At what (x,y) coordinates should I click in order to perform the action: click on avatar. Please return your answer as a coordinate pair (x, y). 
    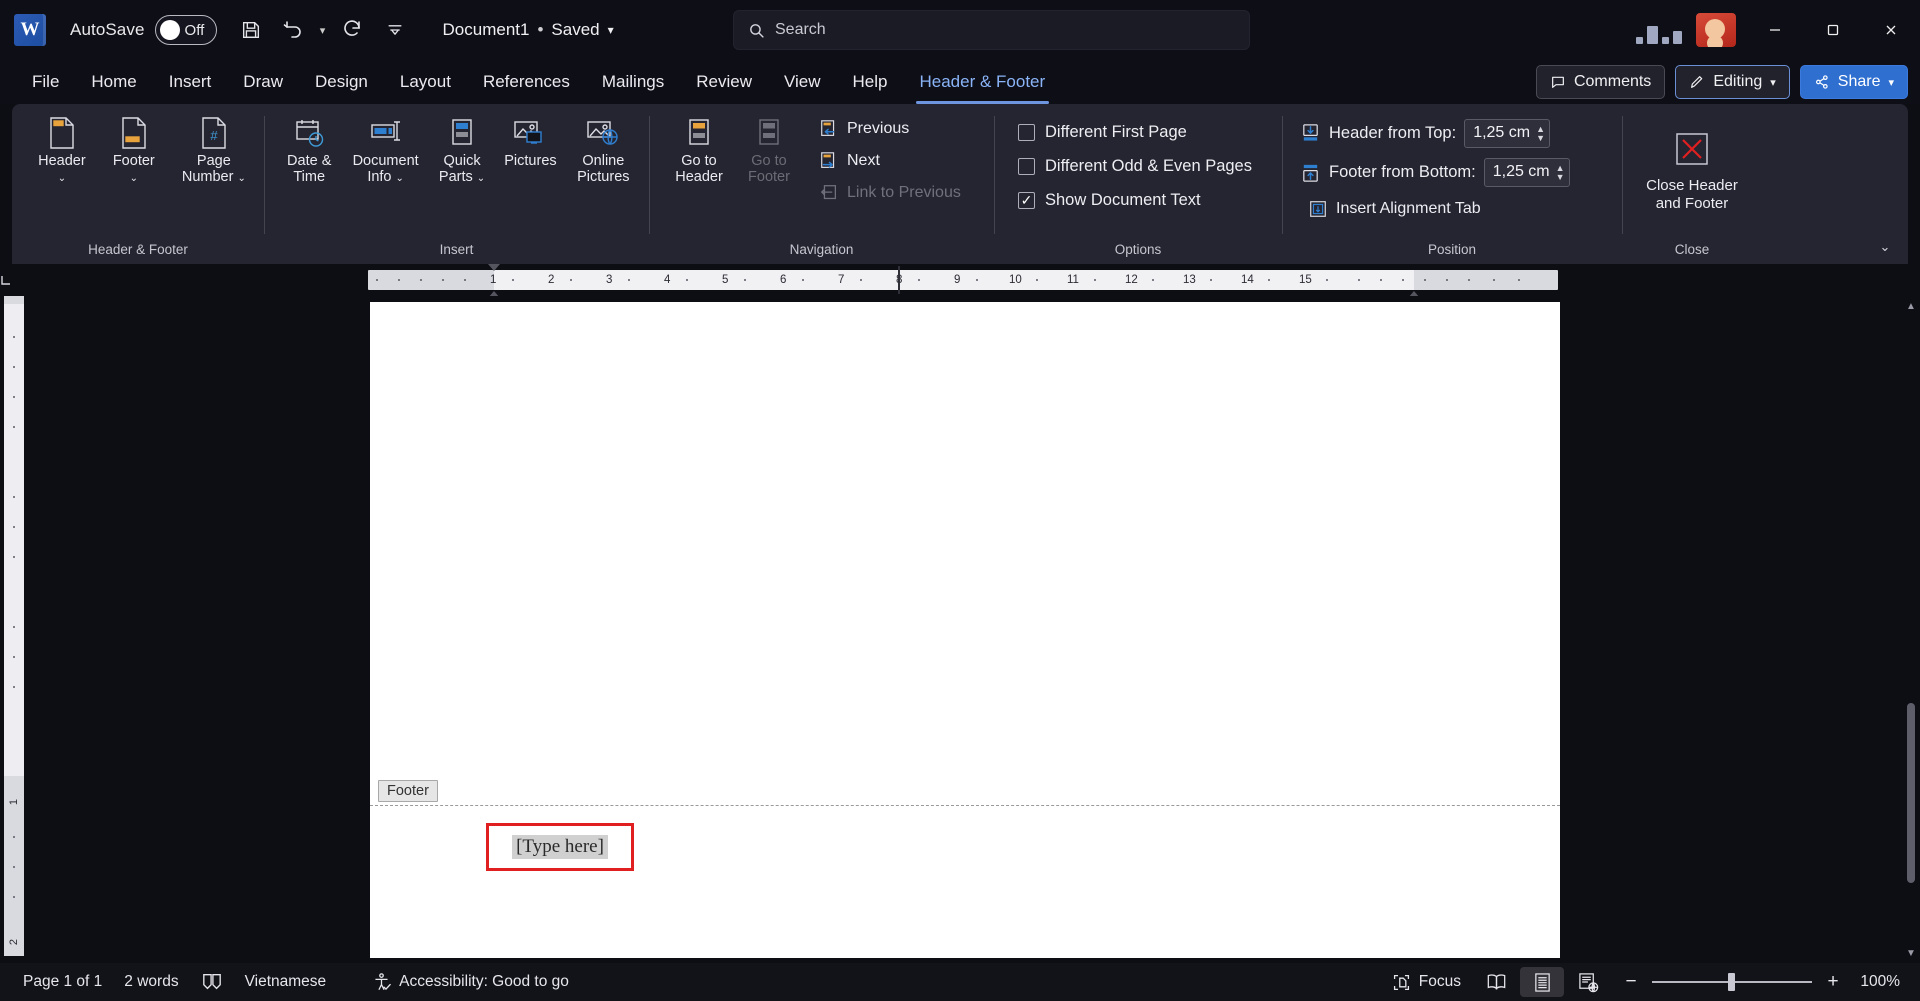
    Looking at the image, I should click on (1716, 30).